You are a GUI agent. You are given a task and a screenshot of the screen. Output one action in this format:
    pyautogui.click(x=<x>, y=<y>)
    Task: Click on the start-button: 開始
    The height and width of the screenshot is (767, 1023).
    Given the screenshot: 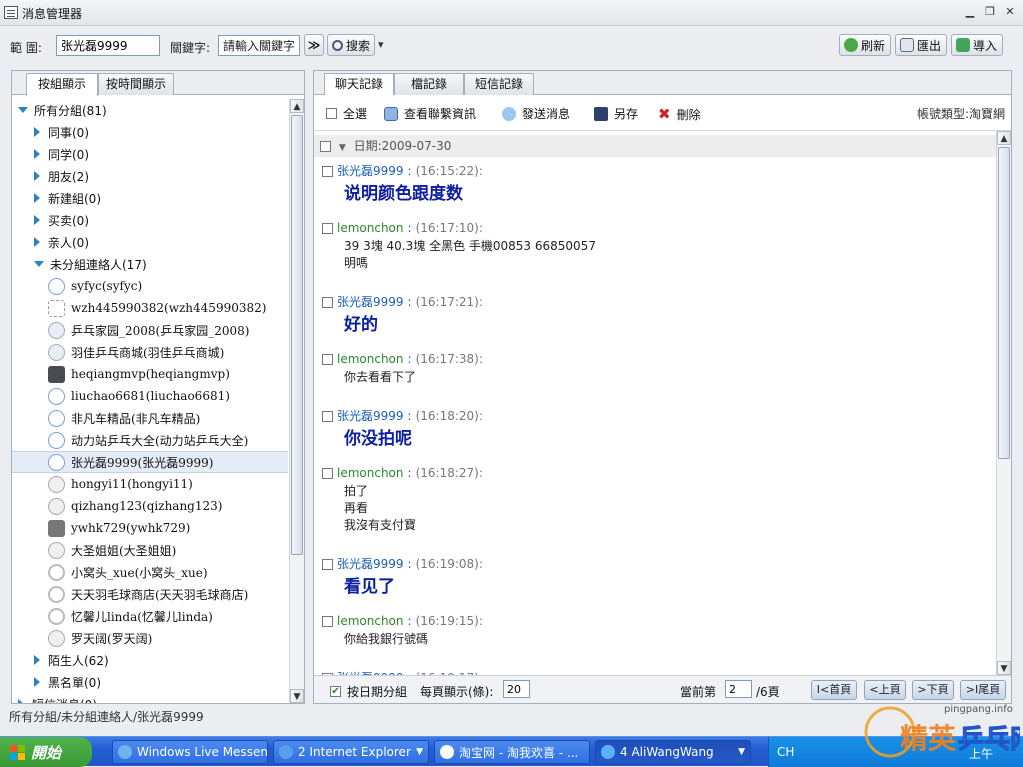 What is the action you would take?
    pyautogui.click(x=46, y=752)
    